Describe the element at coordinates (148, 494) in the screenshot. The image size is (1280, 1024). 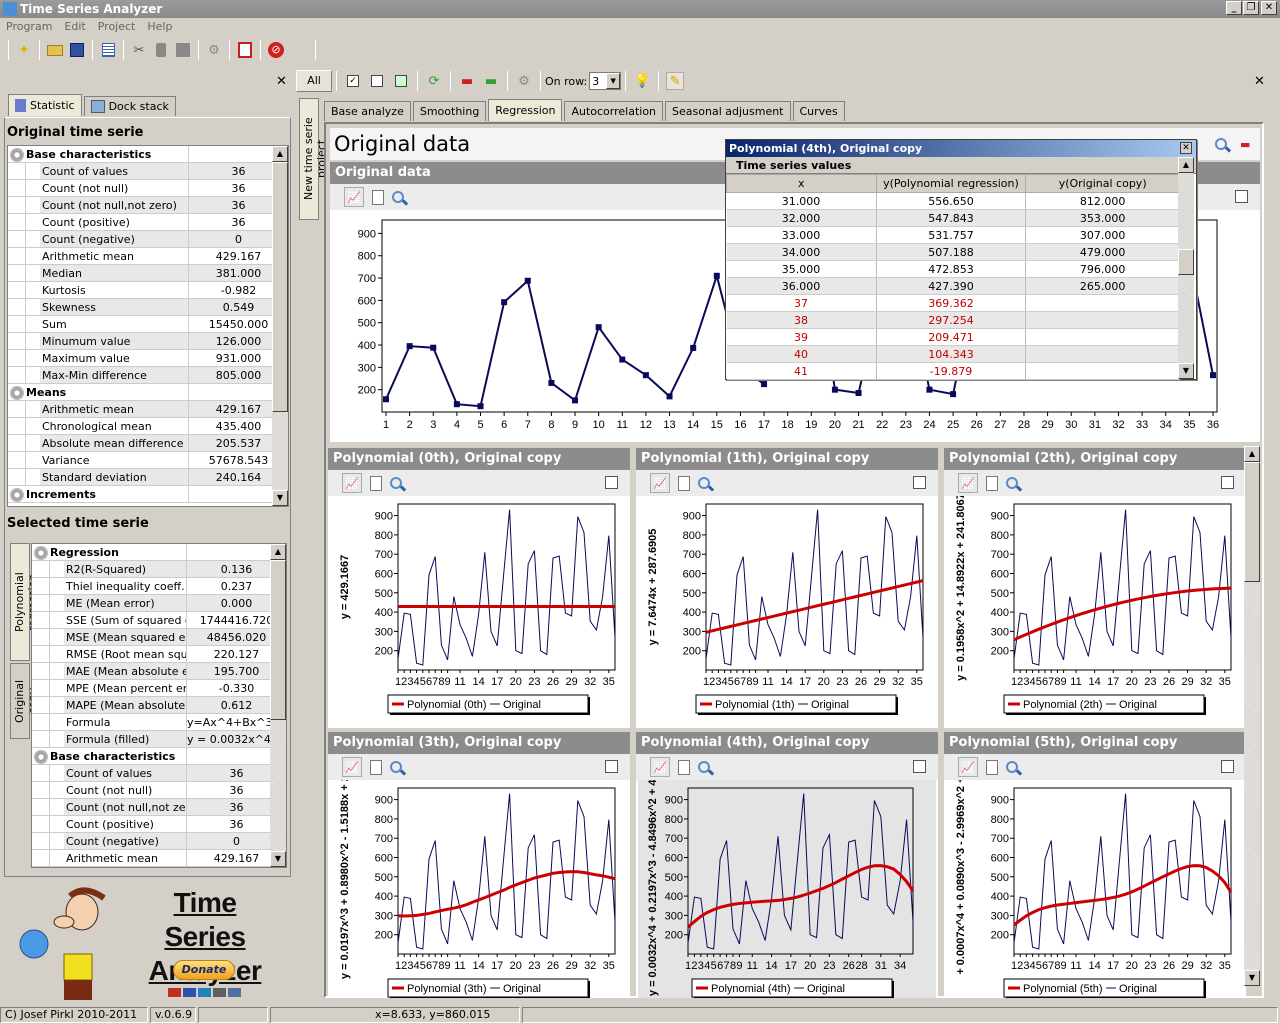
I see `grid-category: Increments` at that location.